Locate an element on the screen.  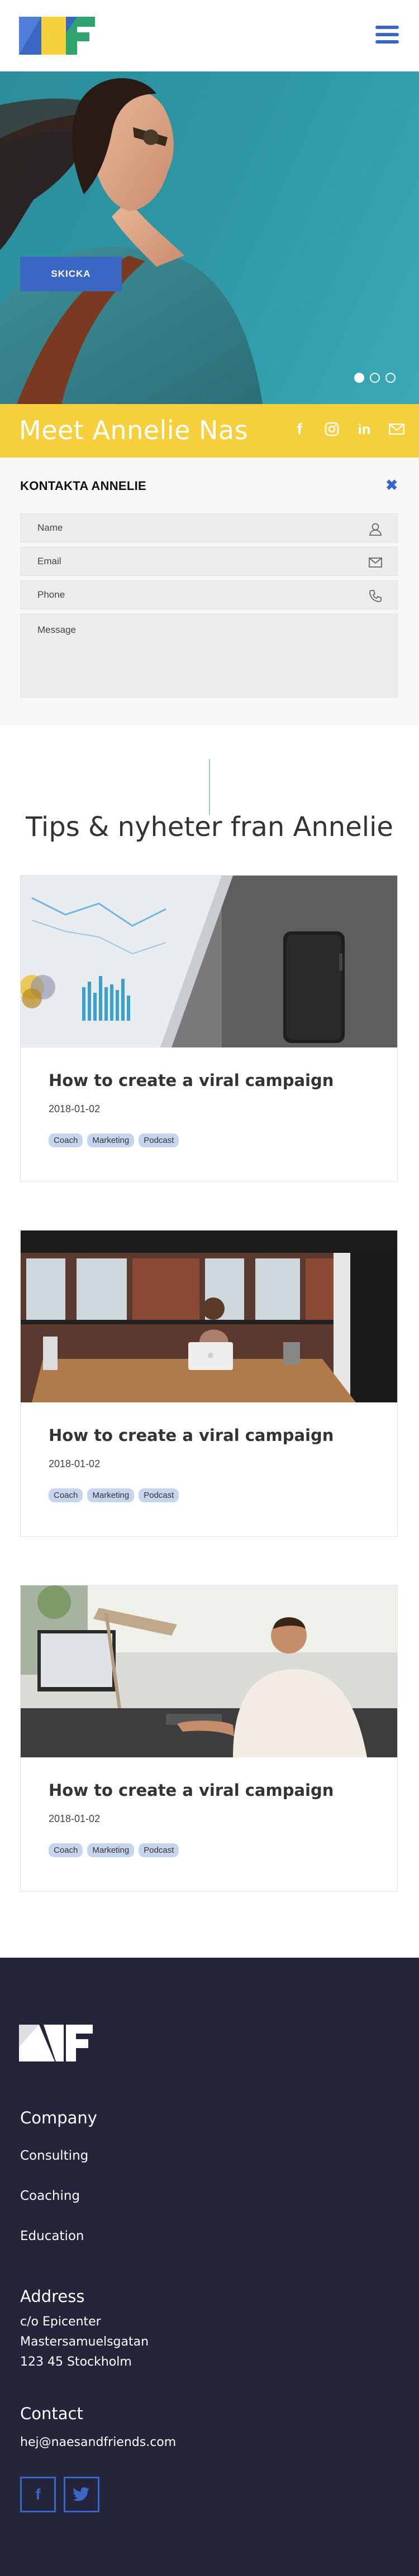
message-field-wrapper is located at coordinates (209, 656).